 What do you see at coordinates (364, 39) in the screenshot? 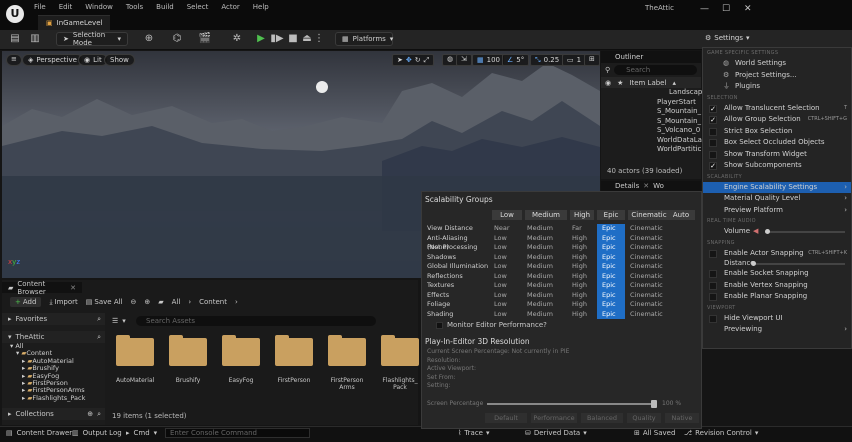
I see `platforms-dropdown: ▦ Platforms ▾` at bounding box center [364, 39].